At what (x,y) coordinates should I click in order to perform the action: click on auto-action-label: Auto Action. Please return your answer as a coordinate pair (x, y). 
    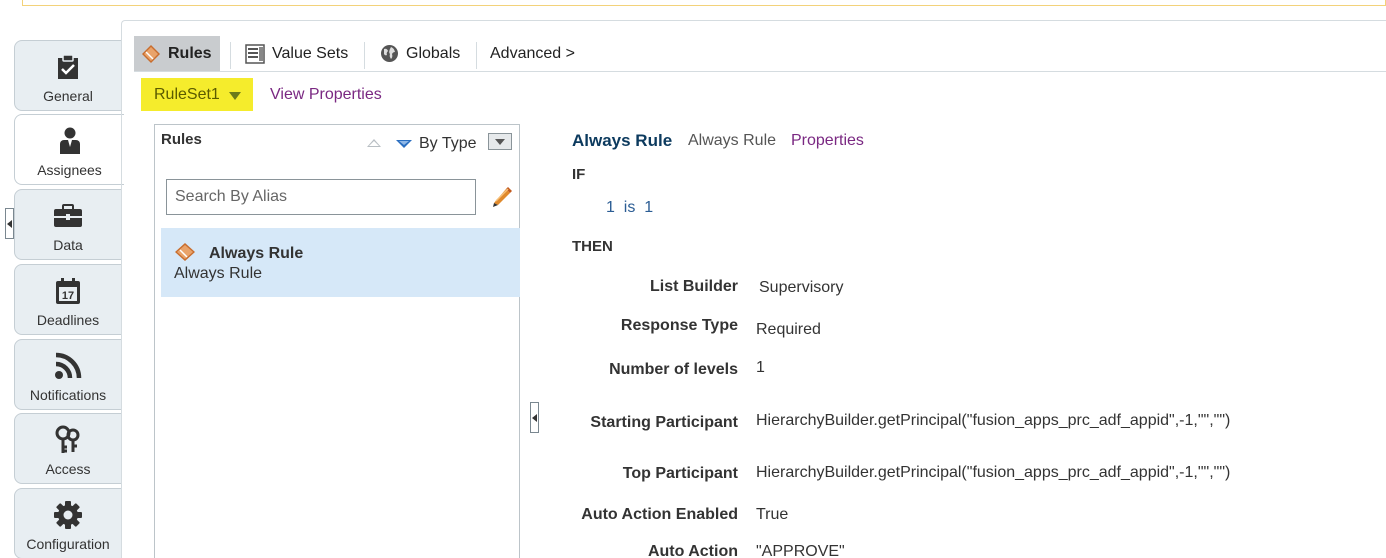
    Looking at the image, I should click on (692, 550).